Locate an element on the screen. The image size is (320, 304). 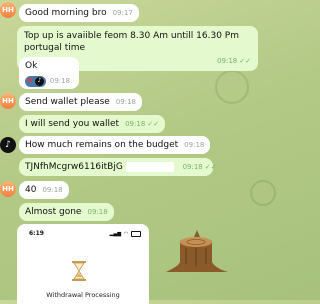
screenshot-attachment: 6:19 ▂▄▆ ◠ Withdrawal Processing is located at coordinates (83, 264).